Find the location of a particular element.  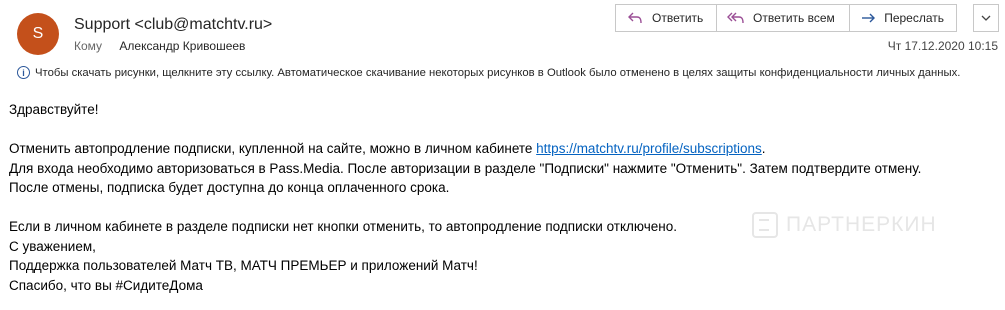

recipient-name: Александр Кривошеев is located at coordinates (182, 46).